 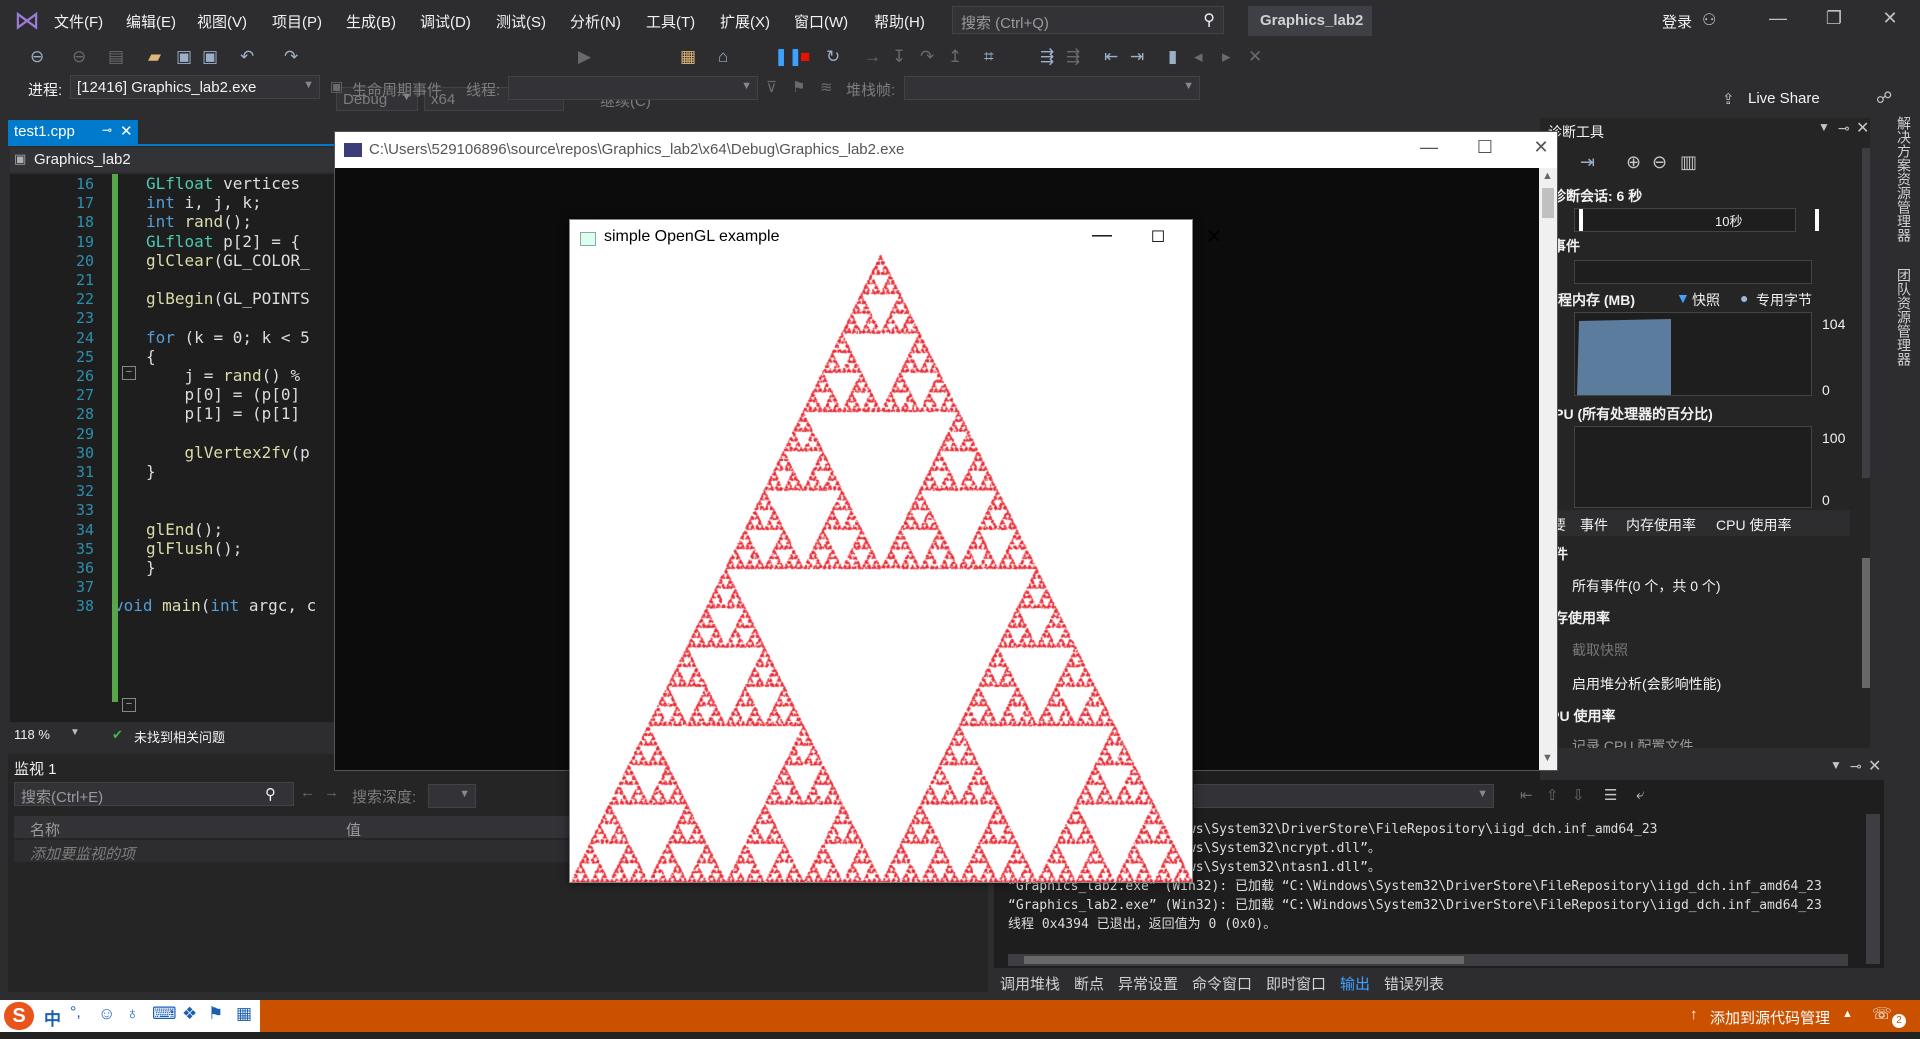 I want to click on visual-studio-logo-icon: ⋈, so click(x=28, y=20).